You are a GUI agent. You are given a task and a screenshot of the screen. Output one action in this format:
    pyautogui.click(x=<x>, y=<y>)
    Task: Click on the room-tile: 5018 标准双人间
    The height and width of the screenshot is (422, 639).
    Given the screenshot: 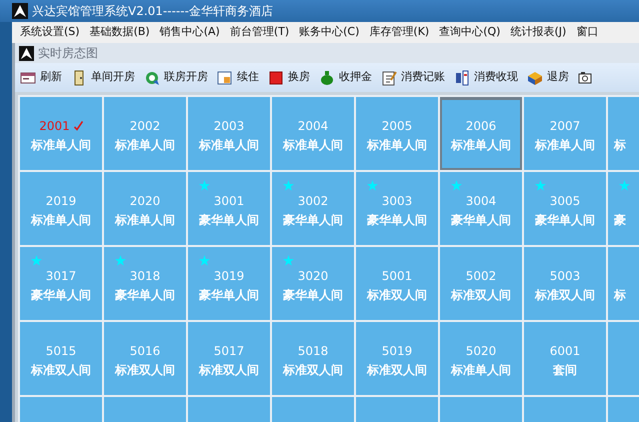 What is the action you would take?
    pyautogui.click(x=313, y=358)
    